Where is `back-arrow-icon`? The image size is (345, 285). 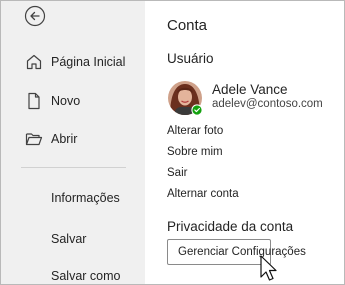
back-arrow-icon is located at coordinates (35, 16).